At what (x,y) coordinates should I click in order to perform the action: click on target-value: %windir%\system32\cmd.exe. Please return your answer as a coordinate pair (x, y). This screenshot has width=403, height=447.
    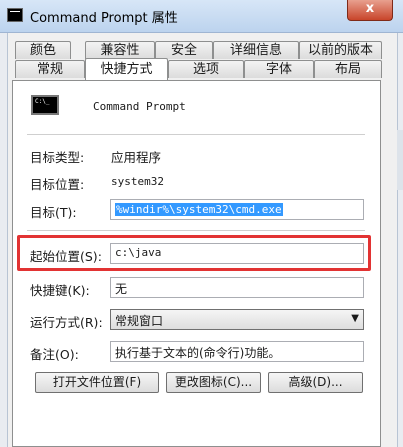
    Looking at the image, I should click on (199, 209).